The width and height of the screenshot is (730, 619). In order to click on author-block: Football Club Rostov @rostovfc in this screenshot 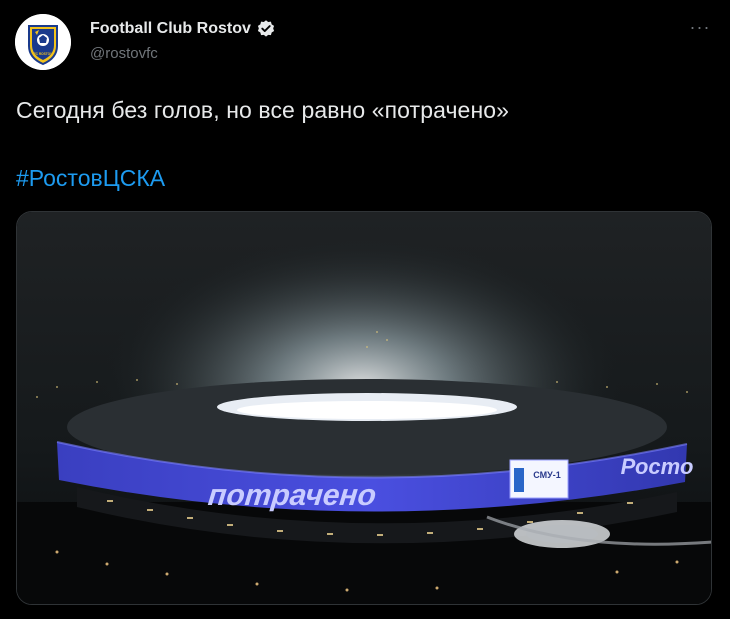, I will do `click(183, 40)`.